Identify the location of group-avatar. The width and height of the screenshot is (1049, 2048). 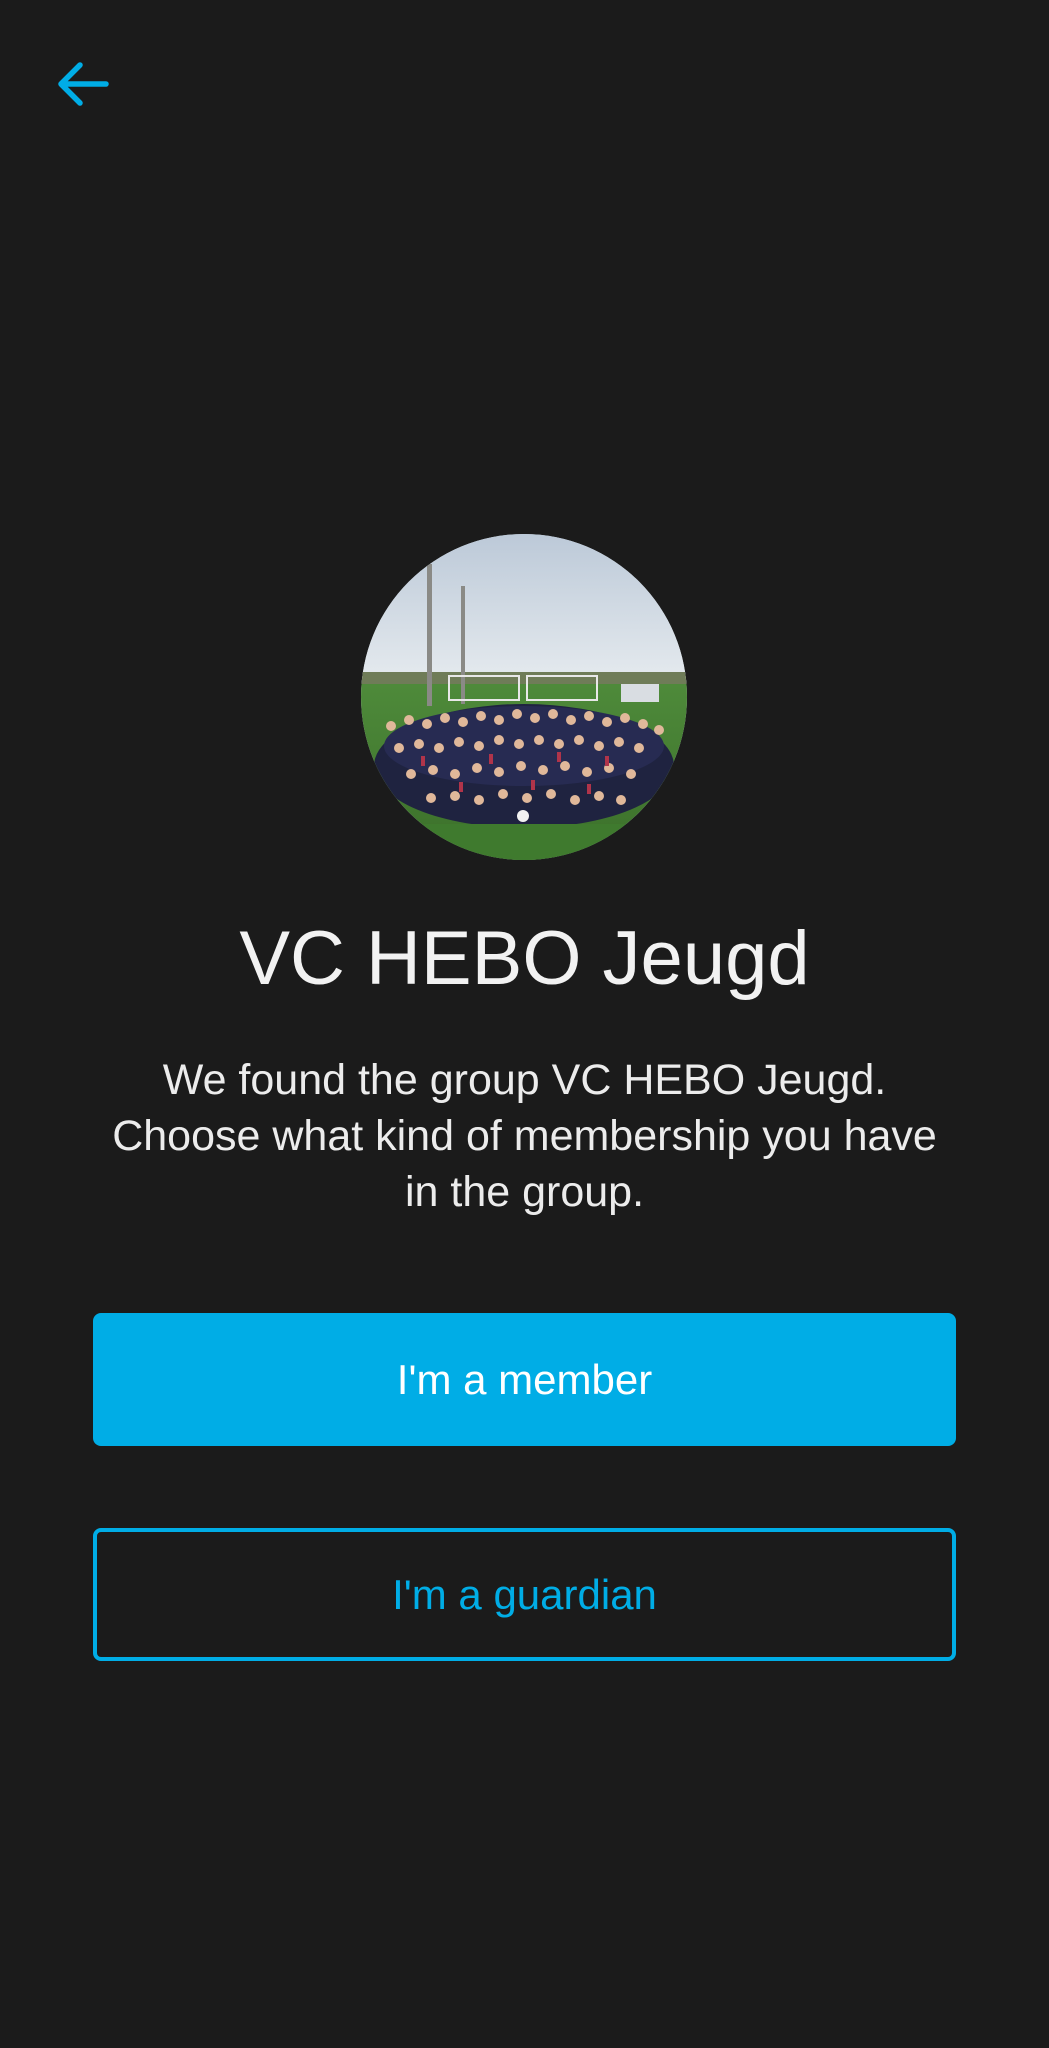
(524, 697).